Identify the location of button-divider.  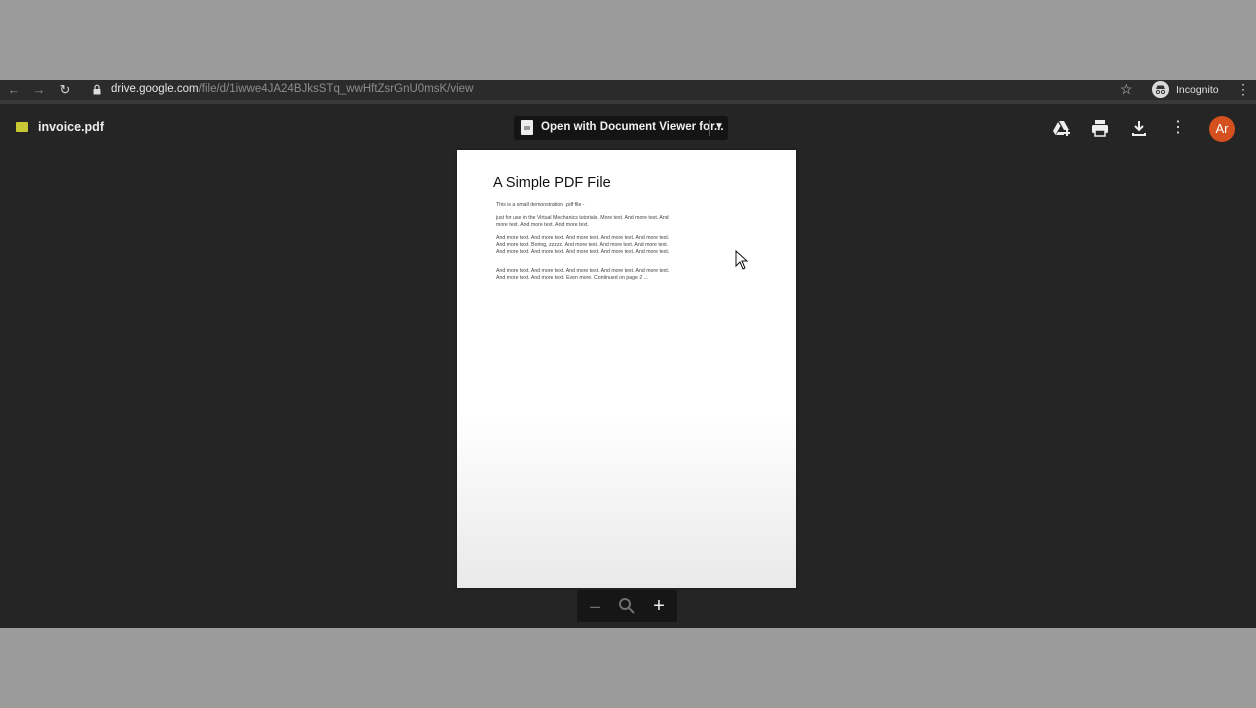
(709, 128).